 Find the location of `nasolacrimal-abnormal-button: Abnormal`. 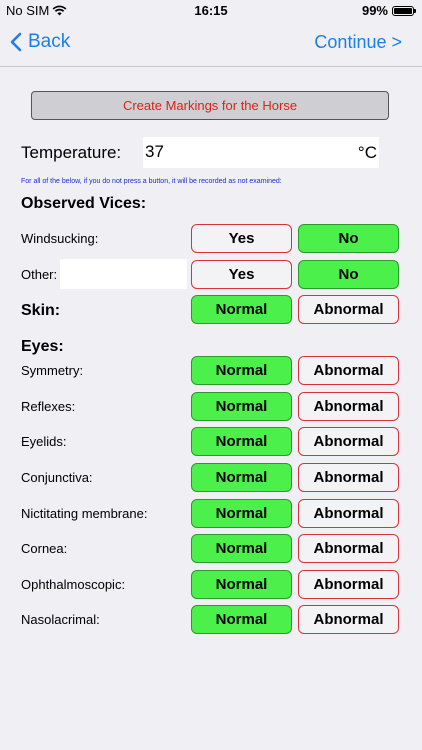

nasolacrimal-abnormal-button: Abnormal is located at coordinates (348, 619).